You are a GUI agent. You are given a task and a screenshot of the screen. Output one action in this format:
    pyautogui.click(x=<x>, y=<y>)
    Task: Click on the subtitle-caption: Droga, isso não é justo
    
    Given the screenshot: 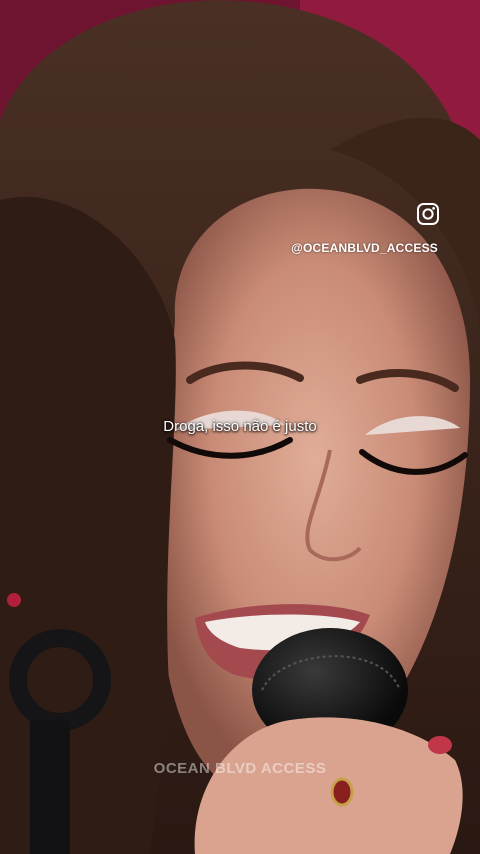 What is the action you would take?
    pyautogui.click(x=240, y=426)
    